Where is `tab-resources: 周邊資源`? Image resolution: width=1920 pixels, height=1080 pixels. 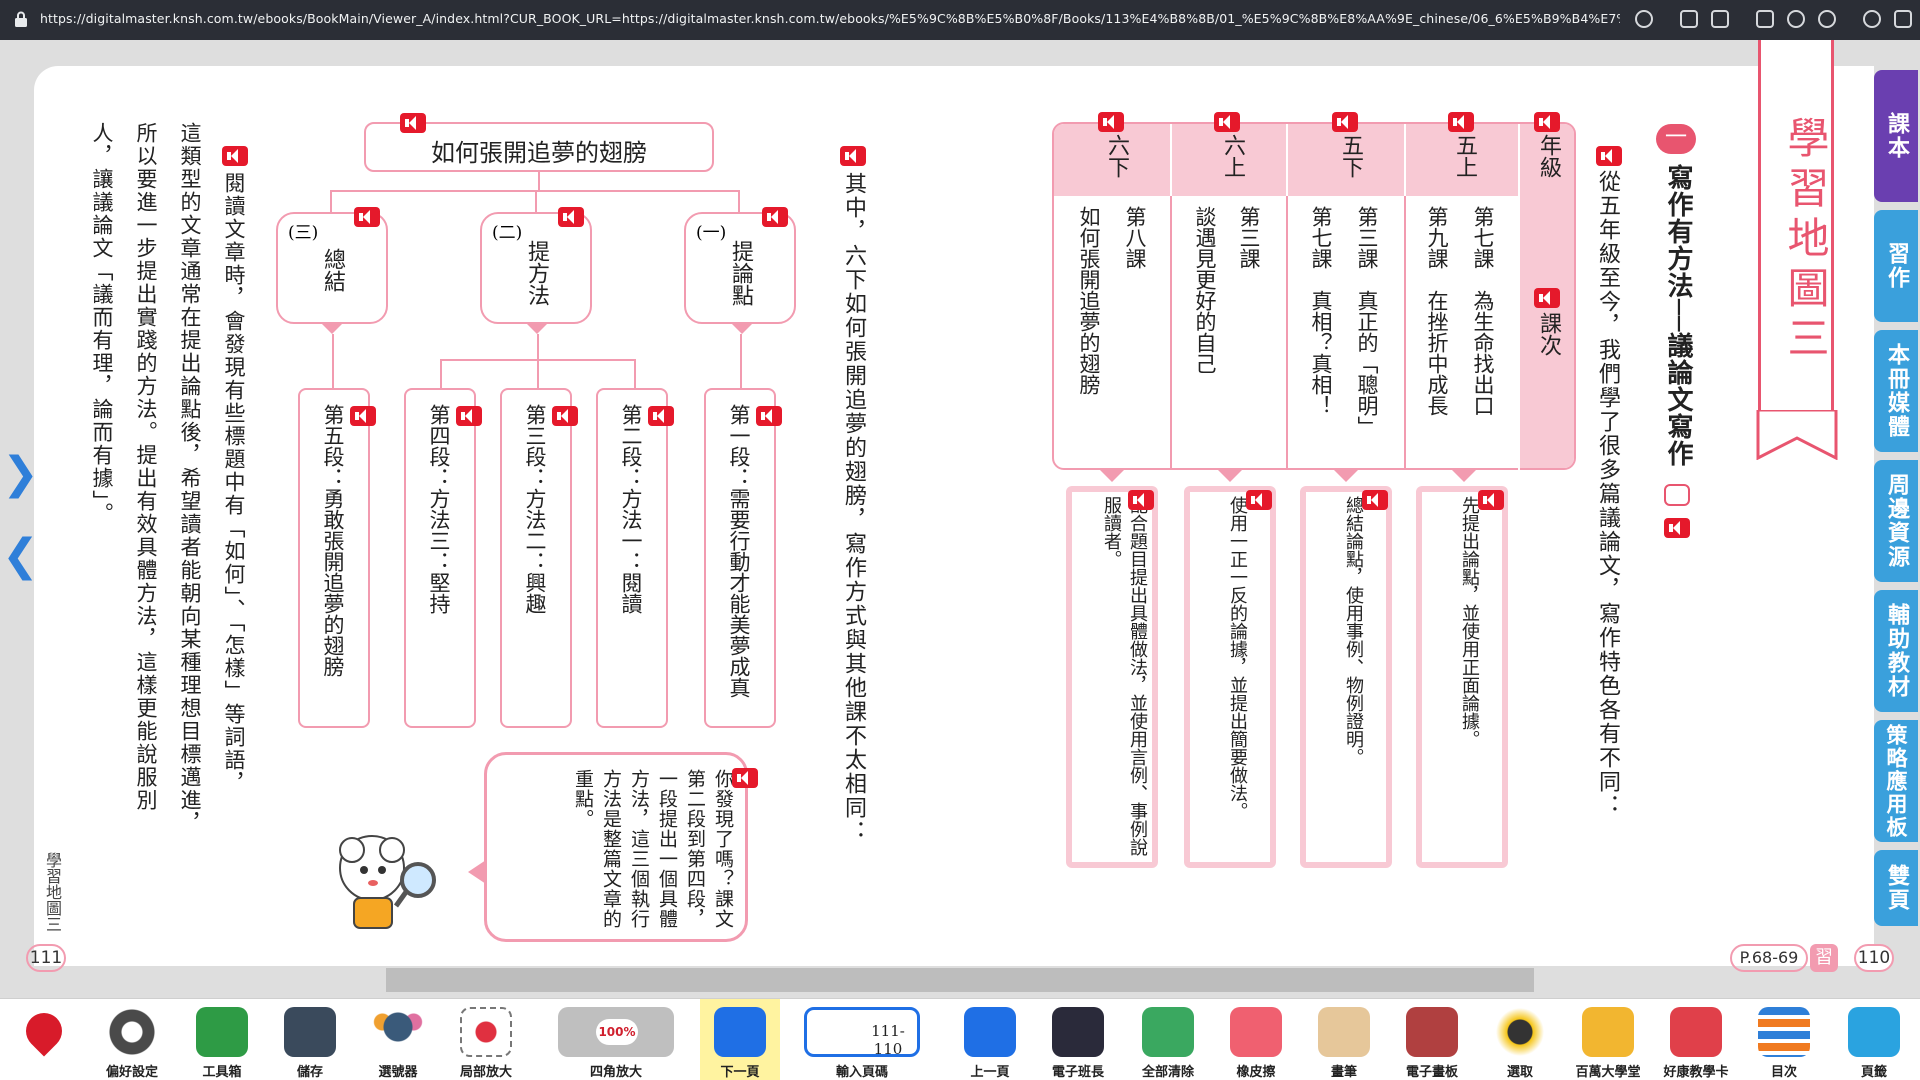
tab-resources: 周邊資源 is located at coordinates (1896, 521).